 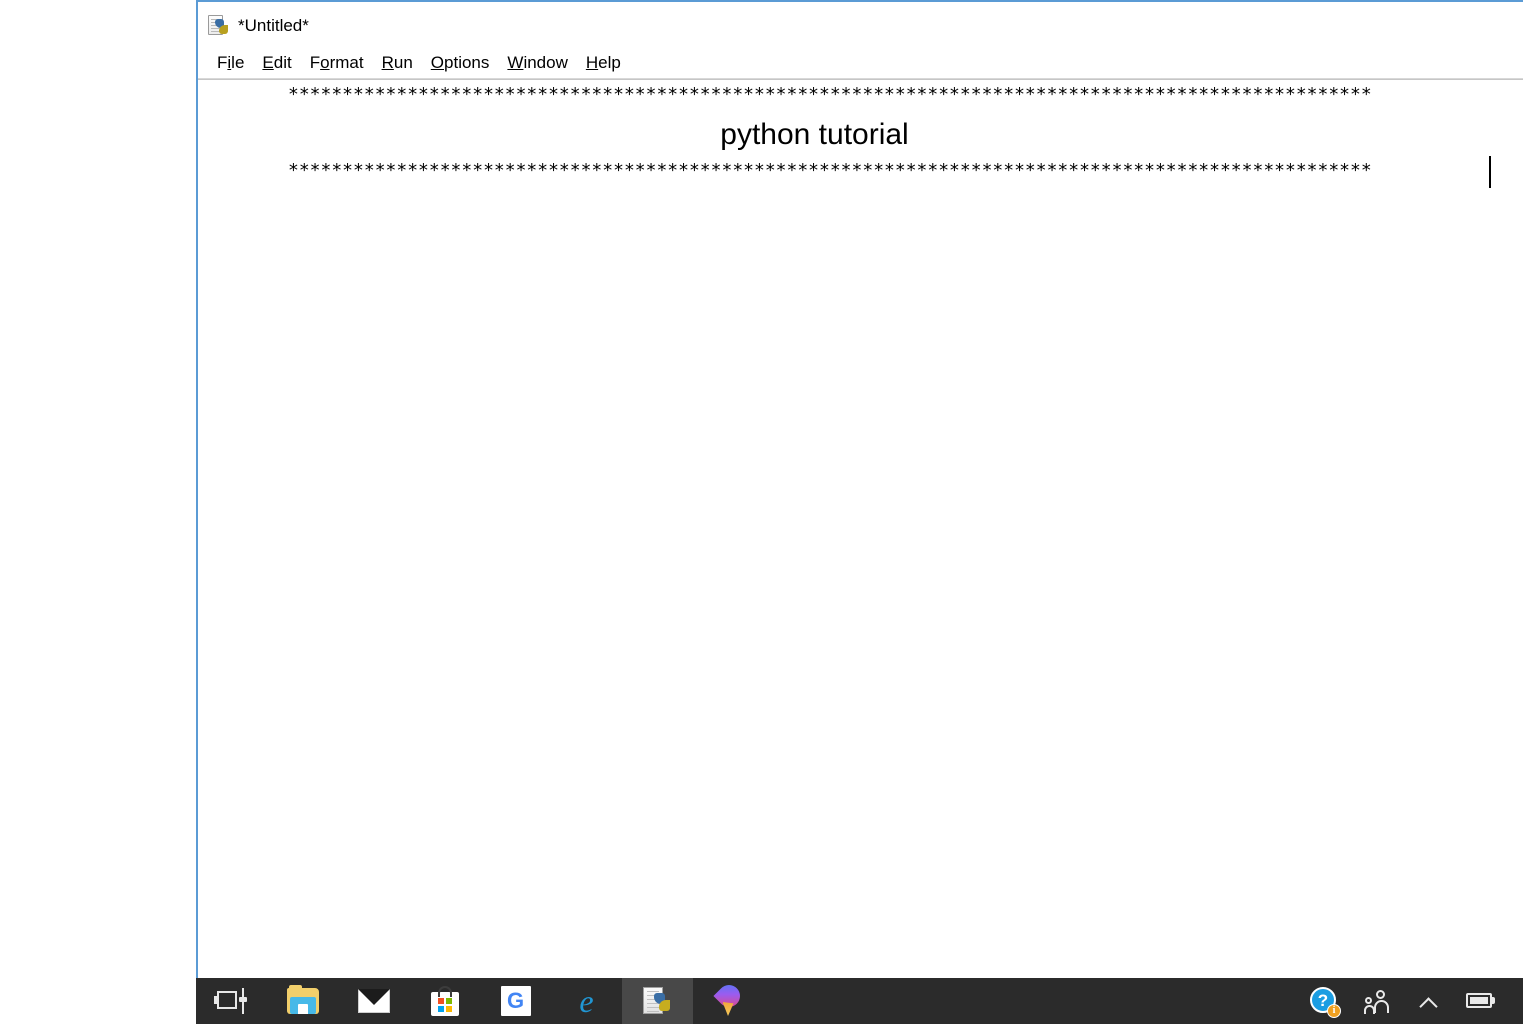 I want to click on taskbar-button-file-explorer, so click(x=302, y=1001).